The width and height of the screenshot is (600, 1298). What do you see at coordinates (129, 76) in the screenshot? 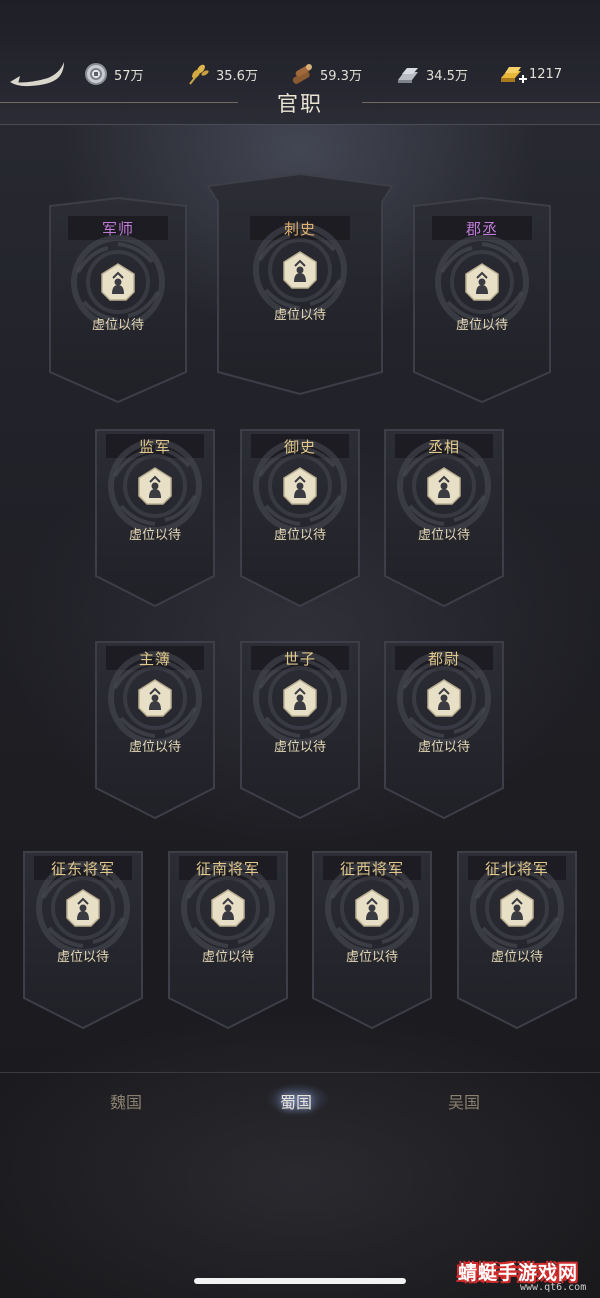
I see `silver-value: 57万` at bounding box center [129, 76].